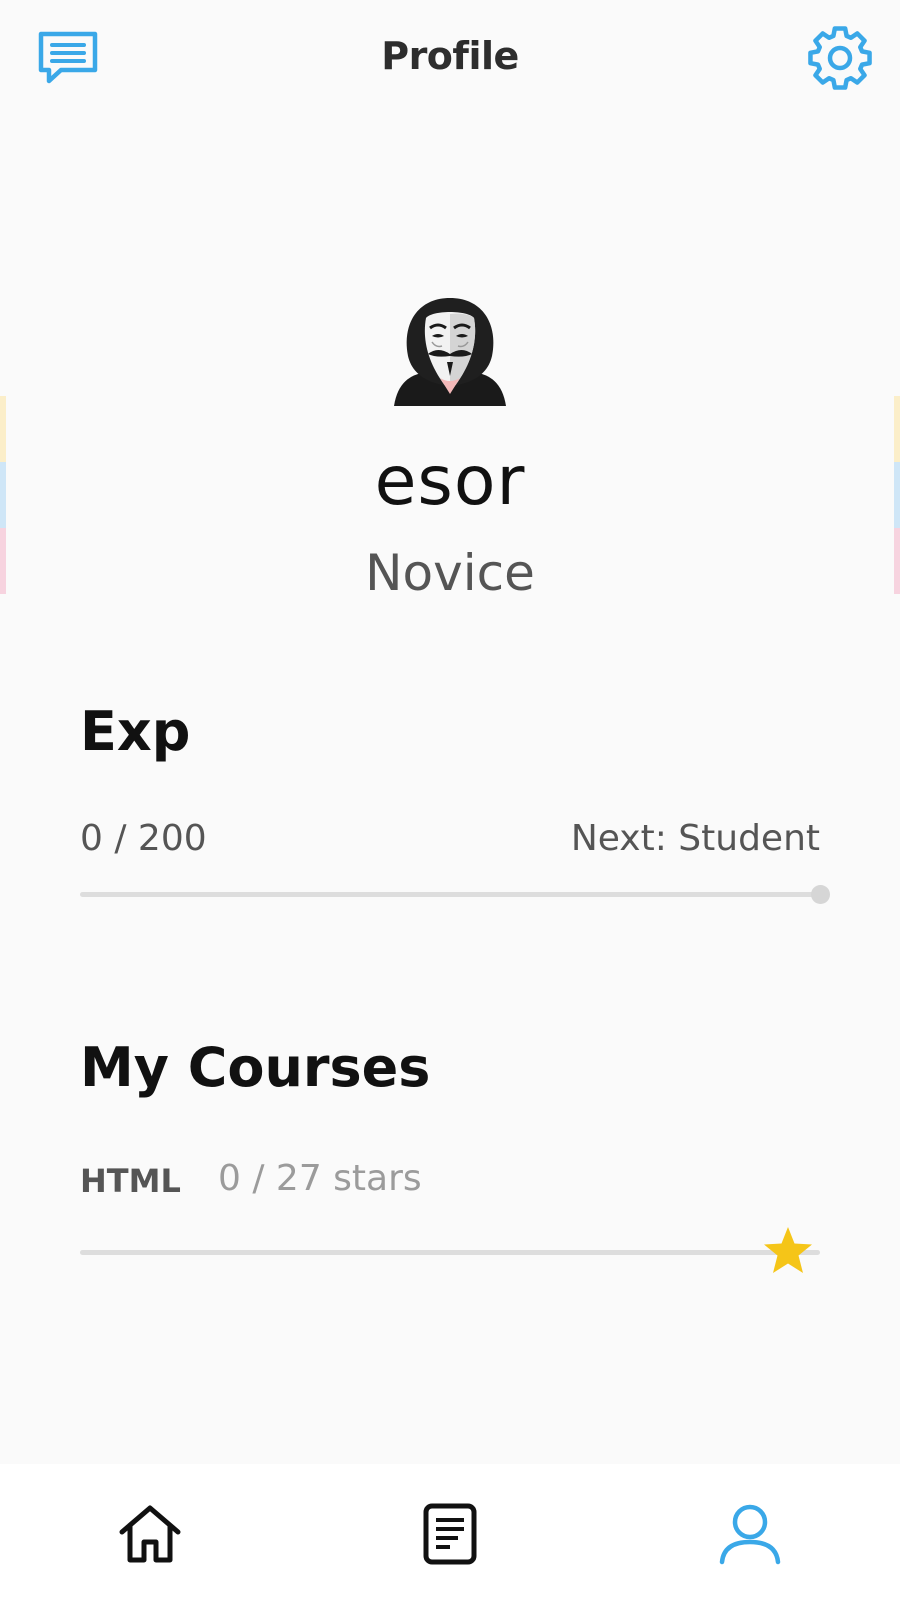 The height and width of the screenshot is (1600, 900). What do you see at coordinates (255, 1067) in the screenshot?
I see `my-courses-title: My Courses` at bounding box center [255, 1067].